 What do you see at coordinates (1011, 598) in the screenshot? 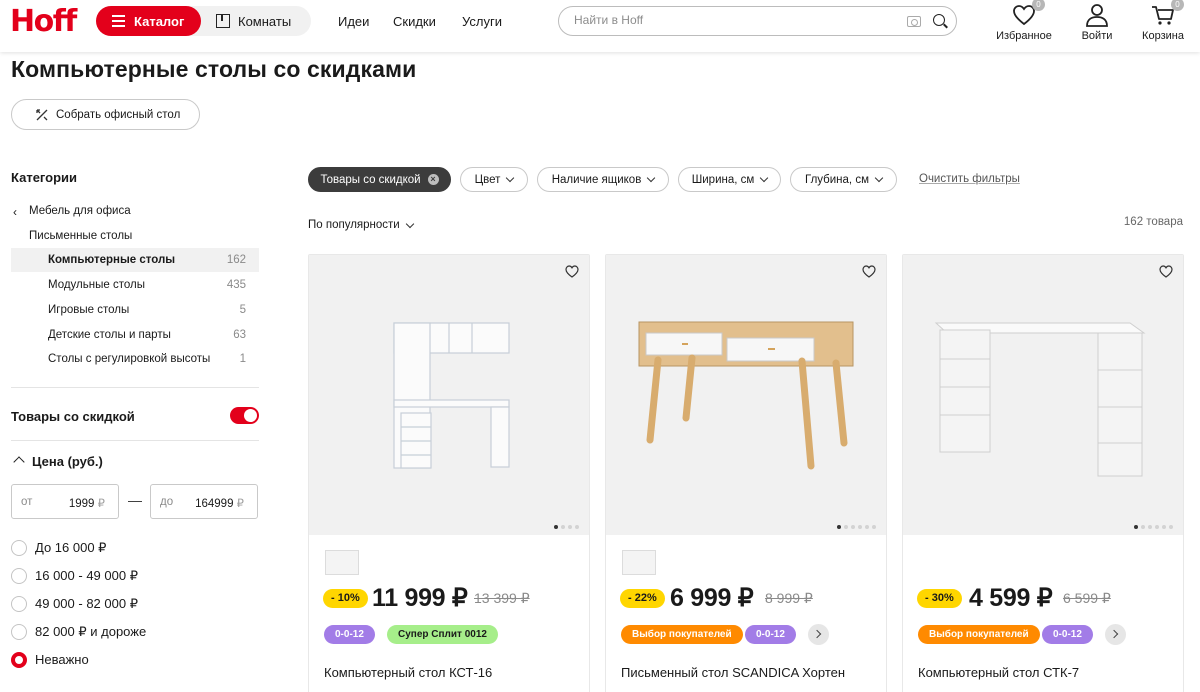
I see `current-price: 4 599 ₽` at bounding box center [1011, 598].